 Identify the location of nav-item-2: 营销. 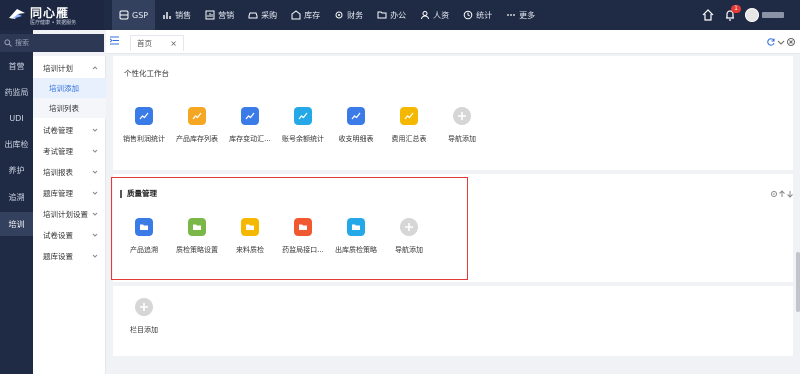
(219, 15).